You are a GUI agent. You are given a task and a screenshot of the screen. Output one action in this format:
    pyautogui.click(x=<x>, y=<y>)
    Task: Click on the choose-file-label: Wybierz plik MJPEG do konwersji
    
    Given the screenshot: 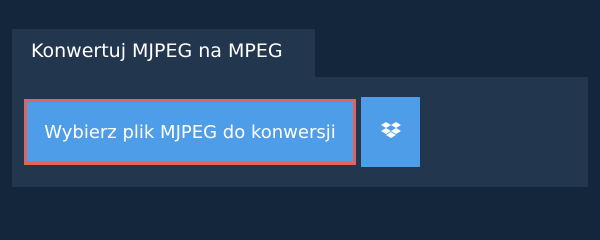 What is the action you would take?
    pyautogui.click(x=190, y=132)
    